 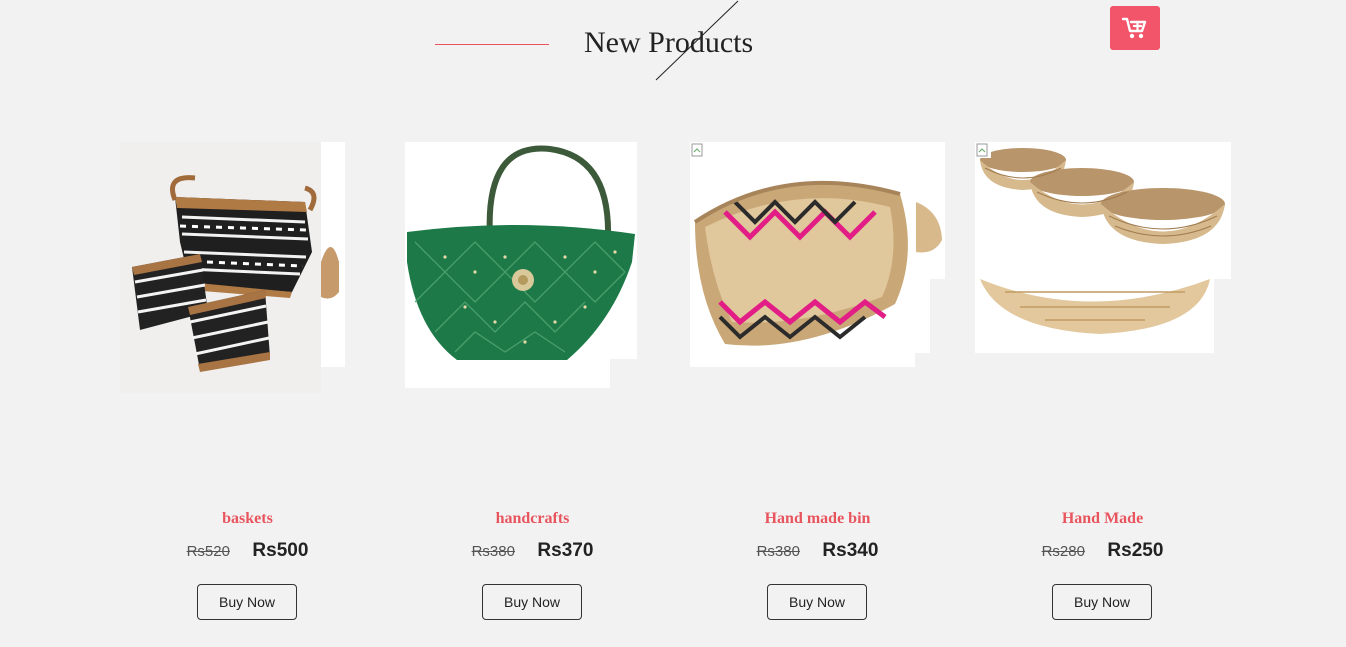 I want to click on product-prices: Rs280 Rs250, so click(x=1102, y=551).